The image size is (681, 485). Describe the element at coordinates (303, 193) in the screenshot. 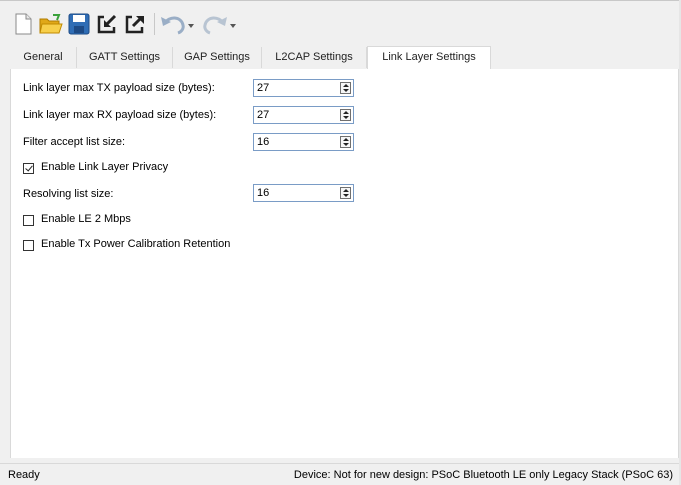

I see `resolving-list-spinbox: 16` at that location.